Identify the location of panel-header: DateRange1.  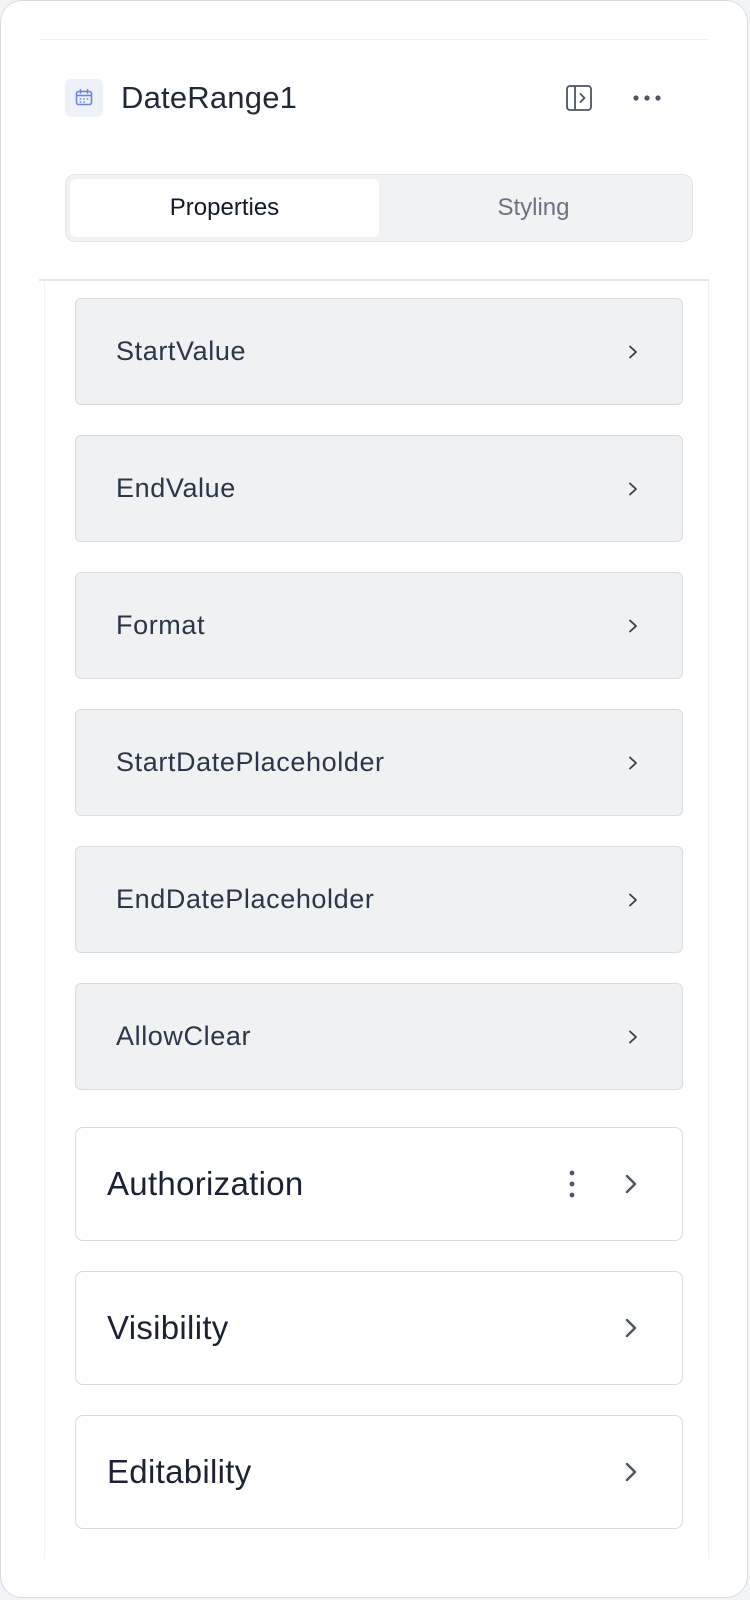
(364, 98).